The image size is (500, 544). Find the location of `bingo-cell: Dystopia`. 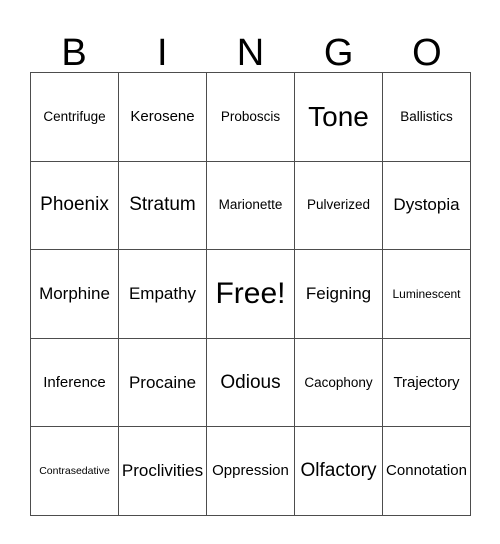

bingo-cell: Dystopia is located at coordinates (427, 206).